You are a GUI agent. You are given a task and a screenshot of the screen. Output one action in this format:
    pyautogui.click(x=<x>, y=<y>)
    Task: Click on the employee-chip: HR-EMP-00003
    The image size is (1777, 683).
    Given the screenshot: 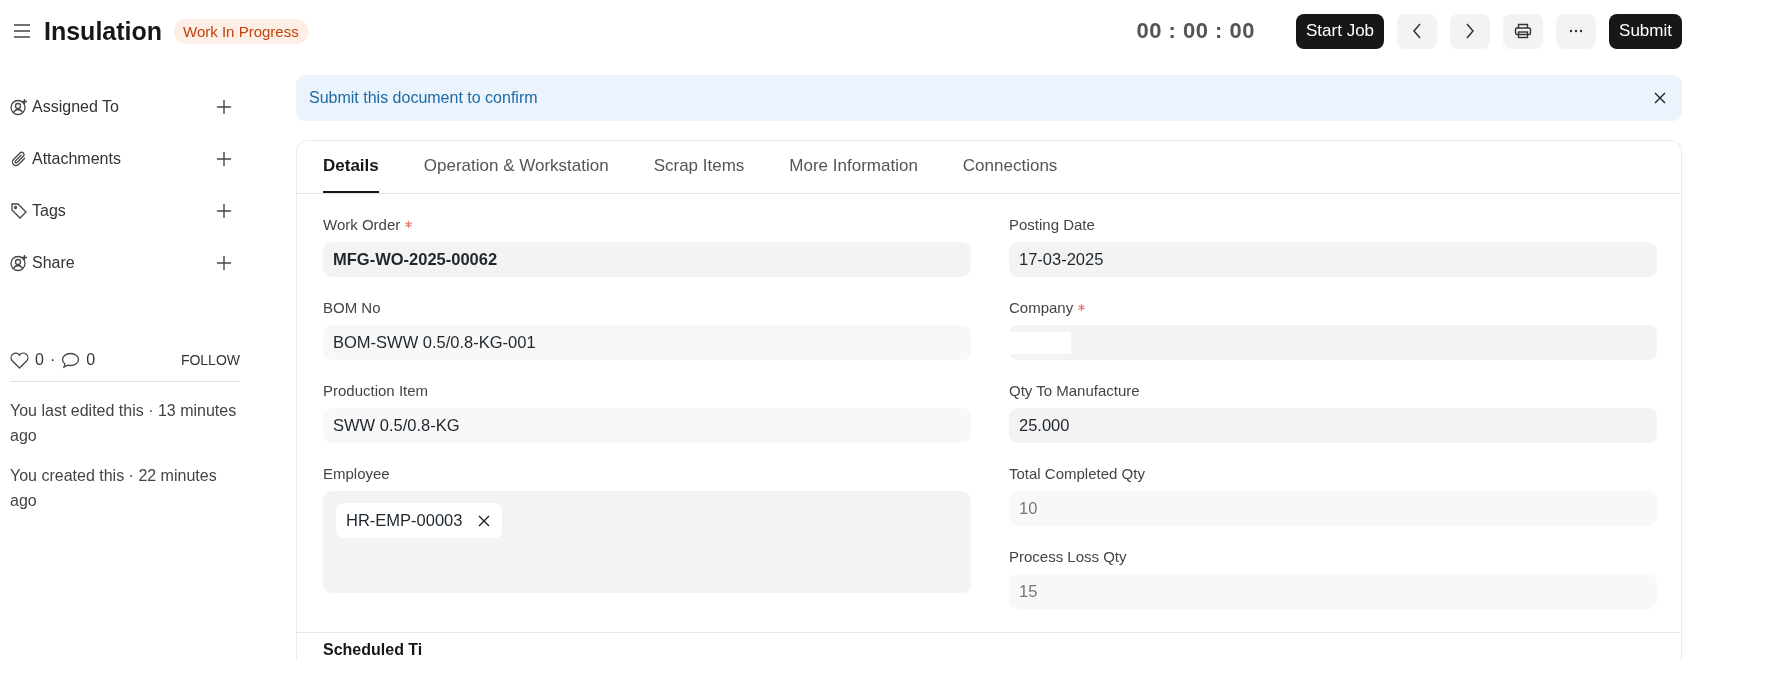 What is the action you would take?
    pyautogui.click(x=419, y=520)
    